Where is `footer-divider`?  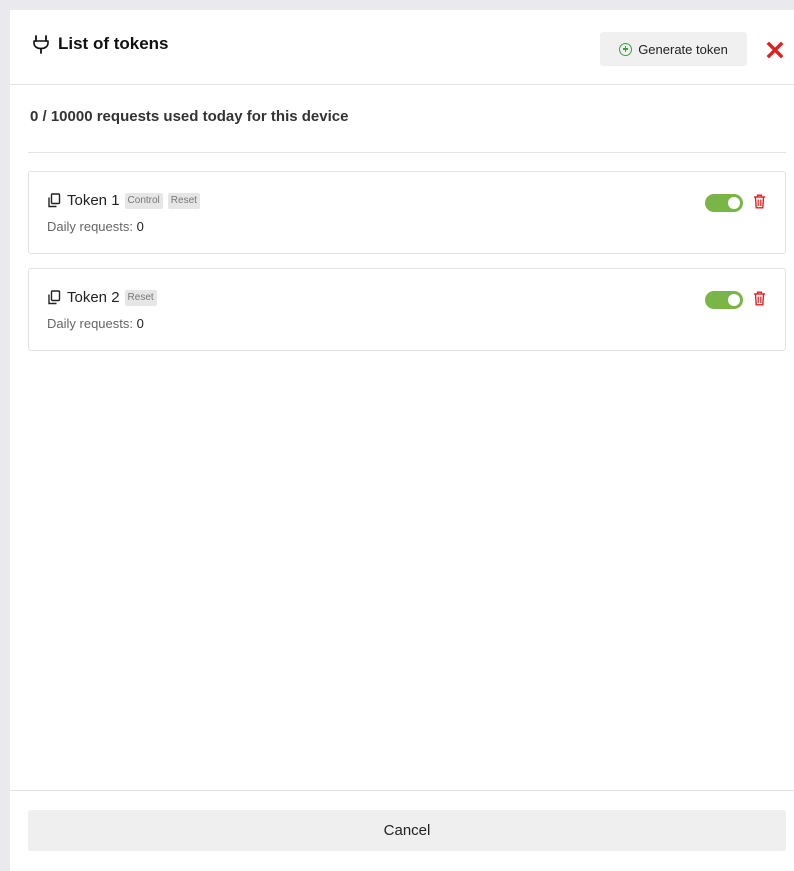 footer-divider is located at coordinates (402, 790).